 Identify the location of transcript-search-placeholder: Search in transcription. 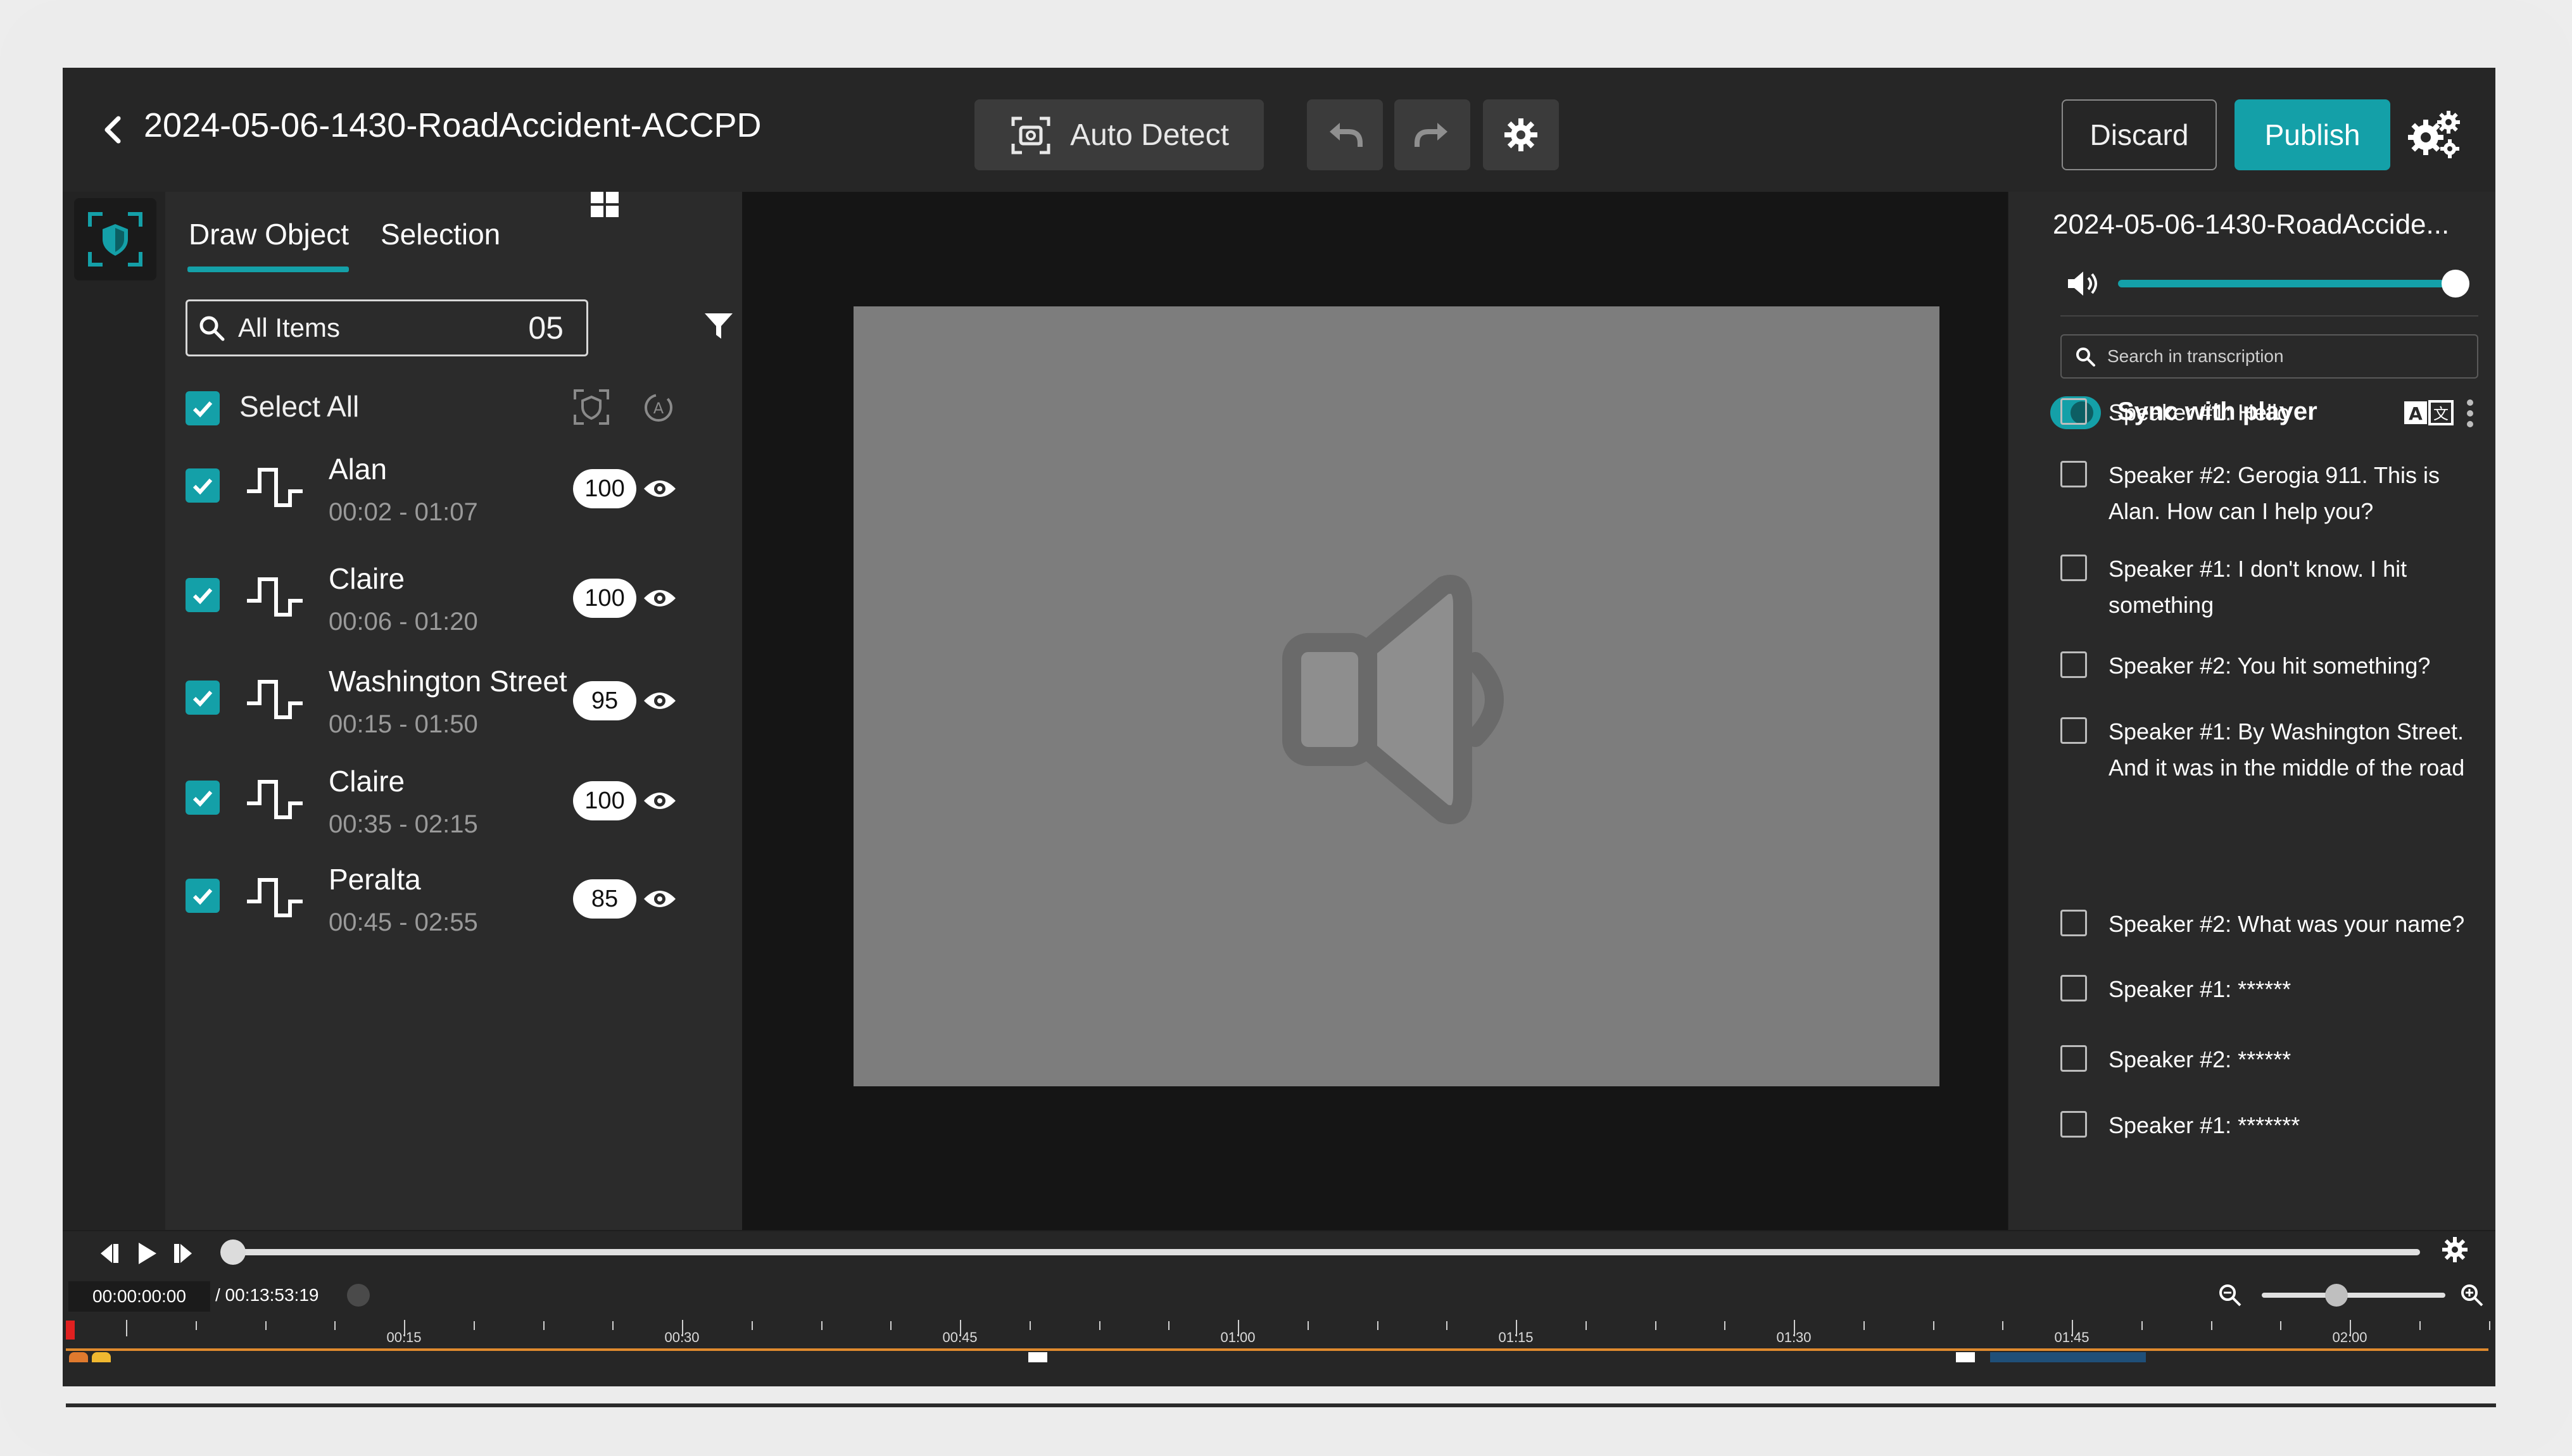
(2196, 356).